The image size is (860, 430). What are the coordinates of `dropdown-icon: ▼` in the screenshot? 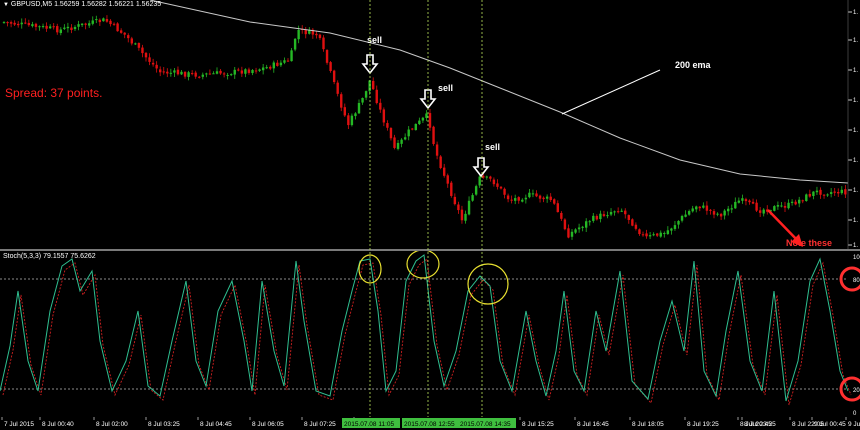 It's located at (6, 5).